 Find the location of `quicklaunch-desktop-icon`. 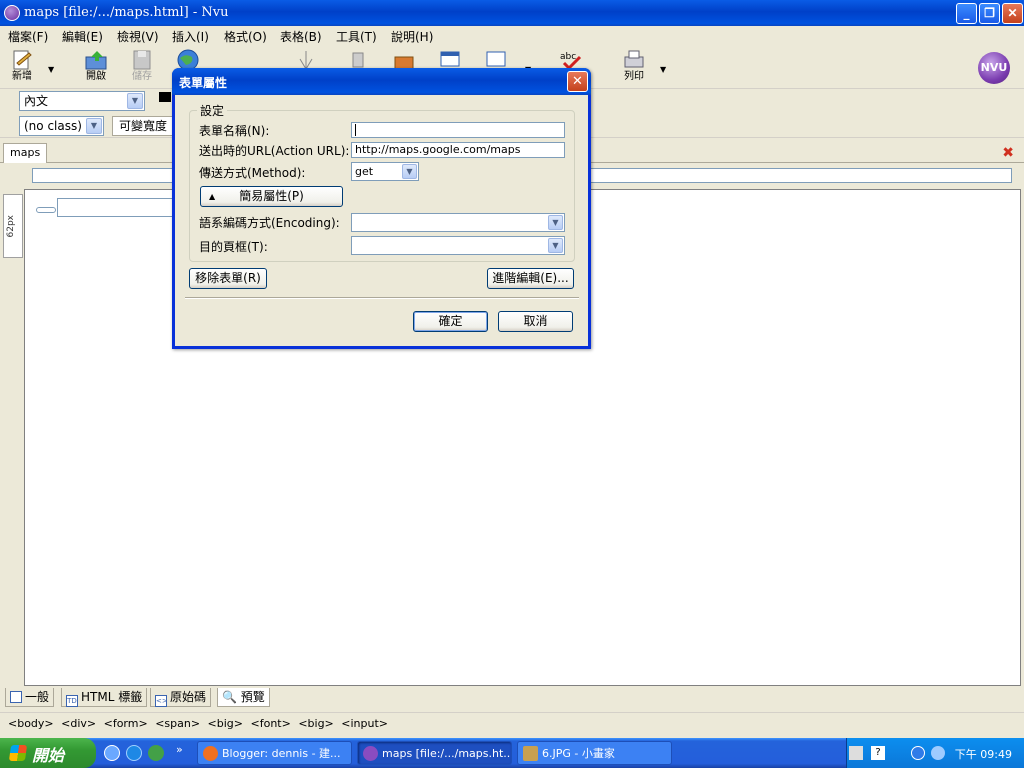

quicklaunch-desktop-icon is located at coordinates (112, 753).